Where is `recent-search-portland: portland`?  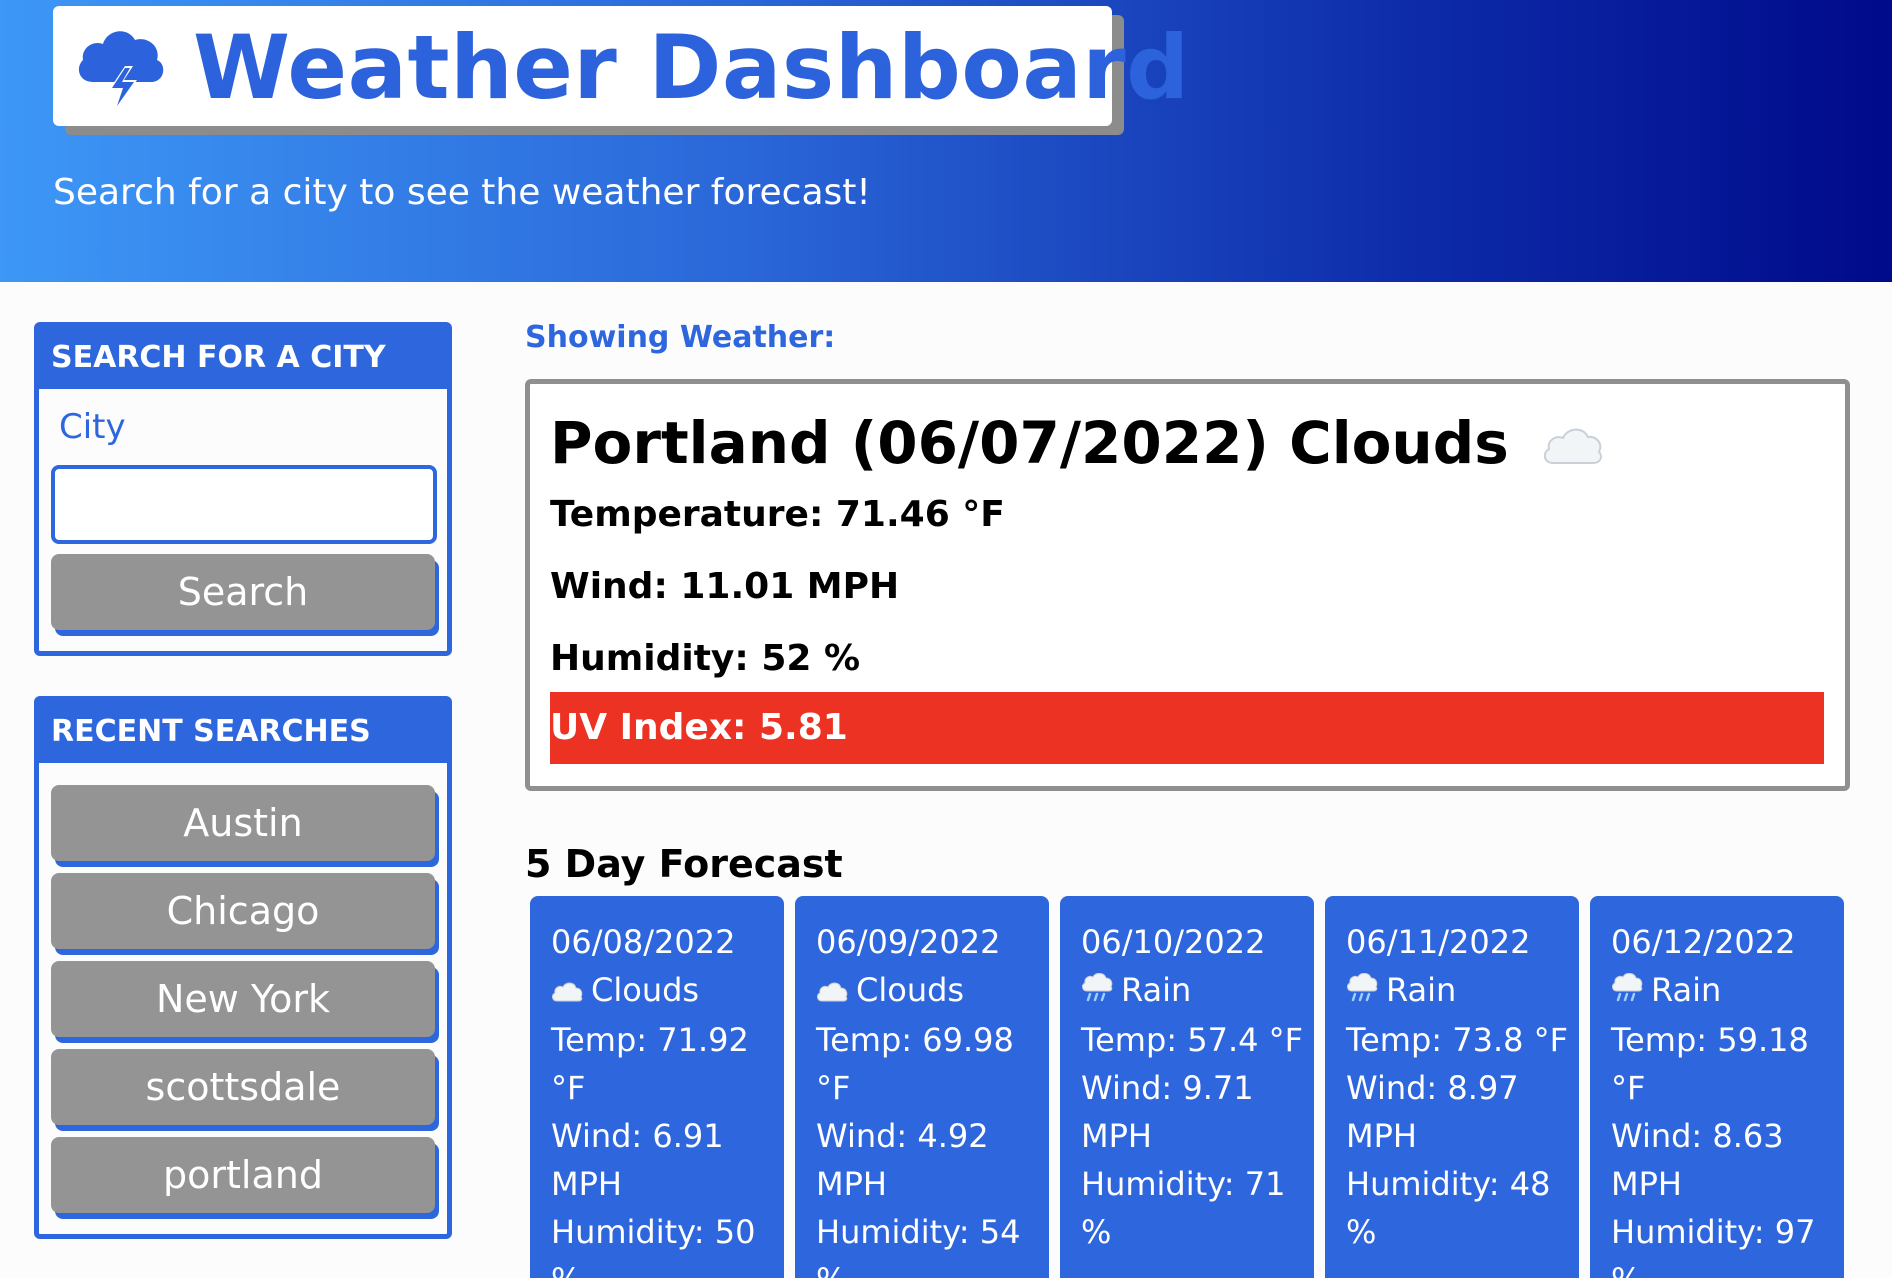
recent-search-portland: portland is located at coordinates (243, 1175).